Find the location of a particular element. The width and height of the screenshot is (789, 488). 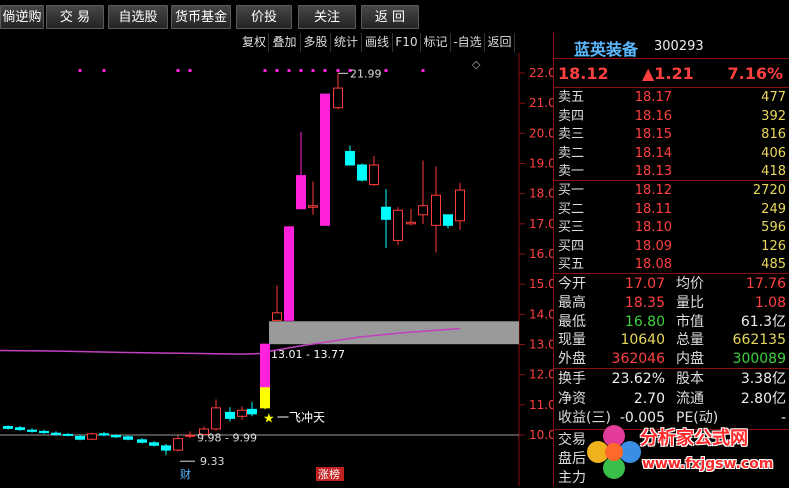

top-button: 返 回 is located at coordinates (390, 17).